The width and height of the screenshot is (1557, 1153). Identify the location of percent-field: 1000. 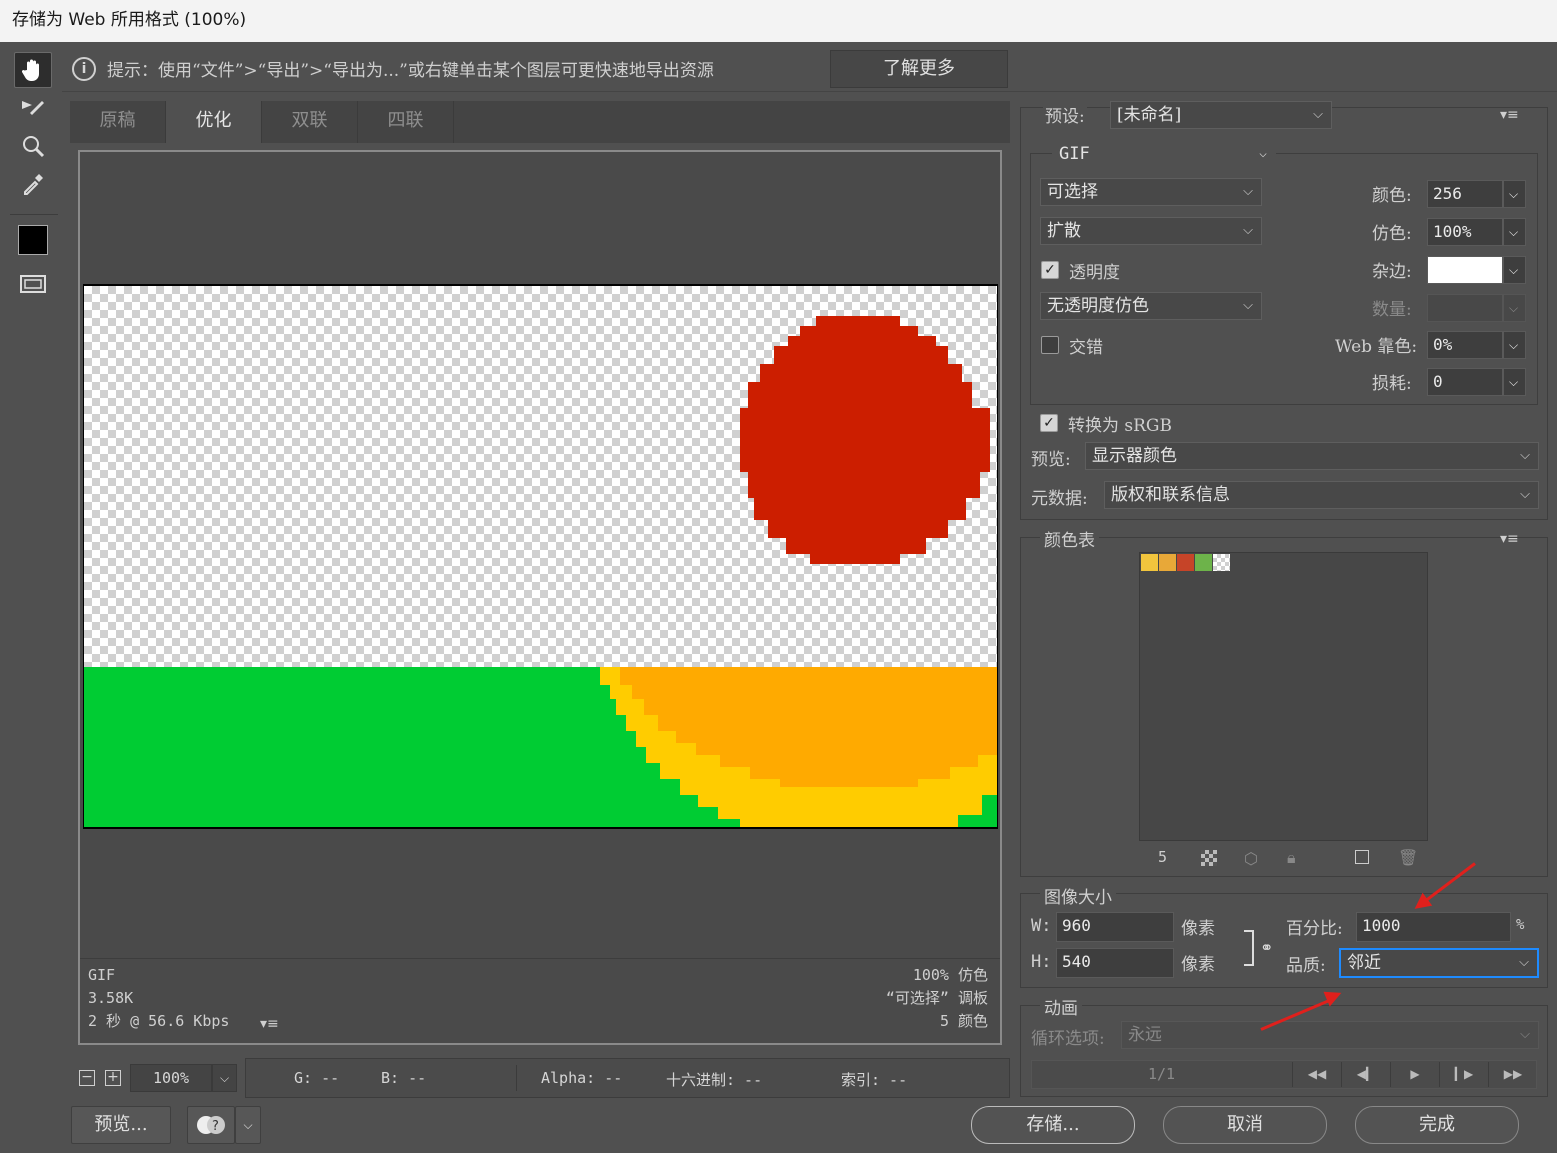
(1433, 927).